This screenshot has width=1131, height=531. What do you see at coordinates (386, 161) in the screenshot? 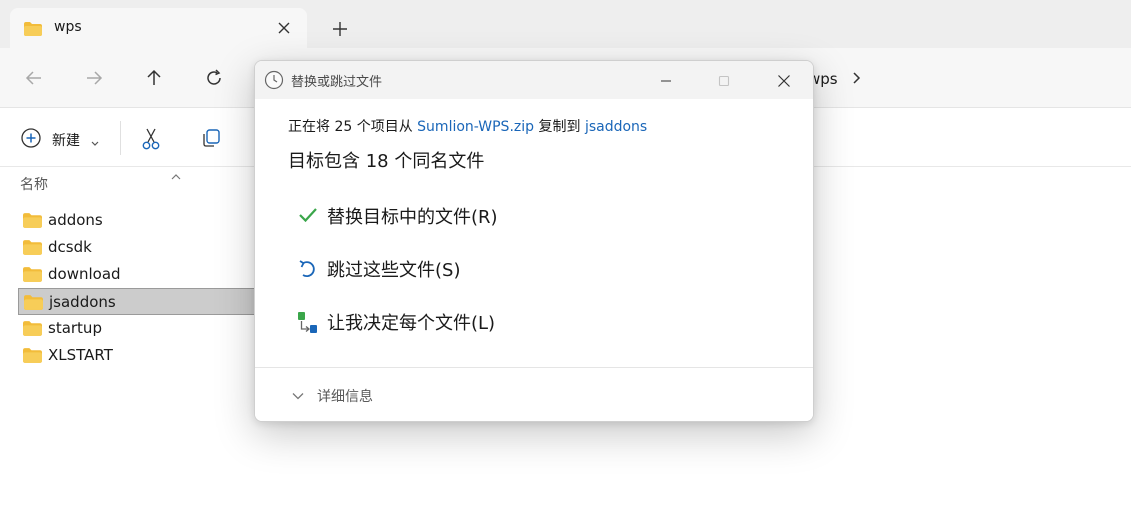
I see `conflict-heading: 目标包含 18 个同名文件` at bounding box center [386, 161].